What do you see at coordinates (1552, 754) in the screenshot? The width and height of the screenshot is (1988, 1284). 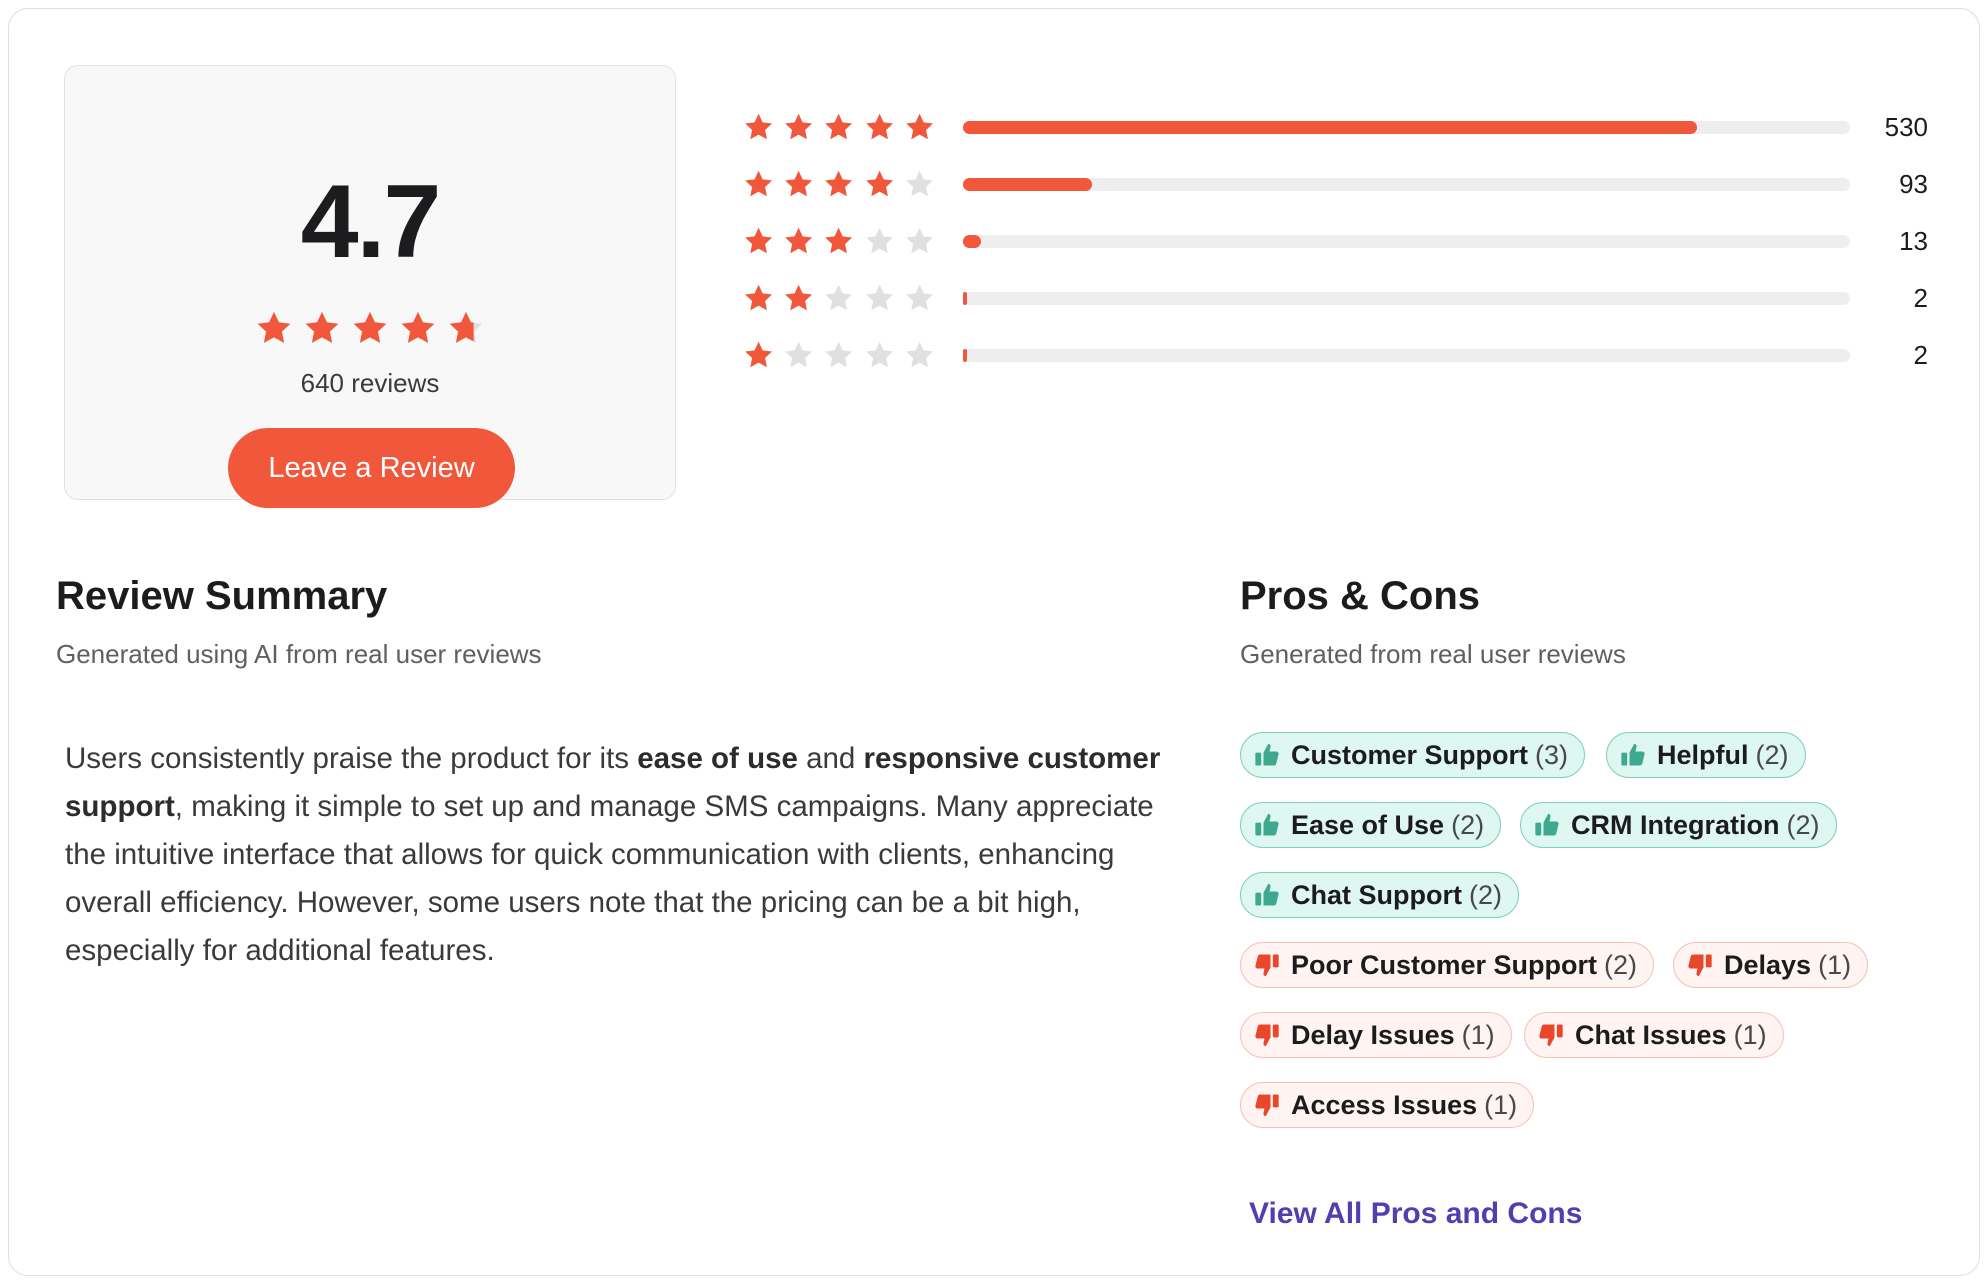 I see `chip-count: (3)` at bounding box center [1552, 754].